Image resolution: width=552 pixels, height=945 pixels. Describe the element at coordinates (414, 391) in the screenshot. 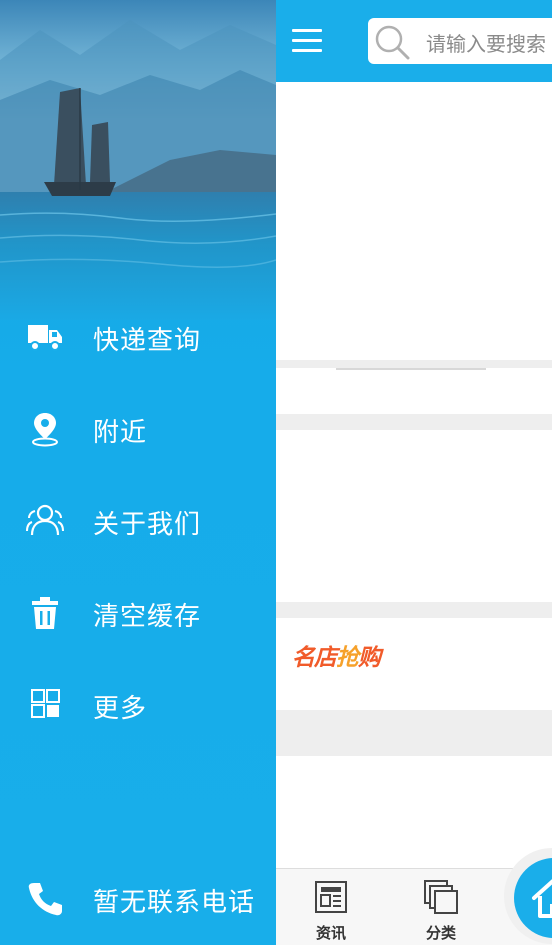

I see `notice-strip` at that location.